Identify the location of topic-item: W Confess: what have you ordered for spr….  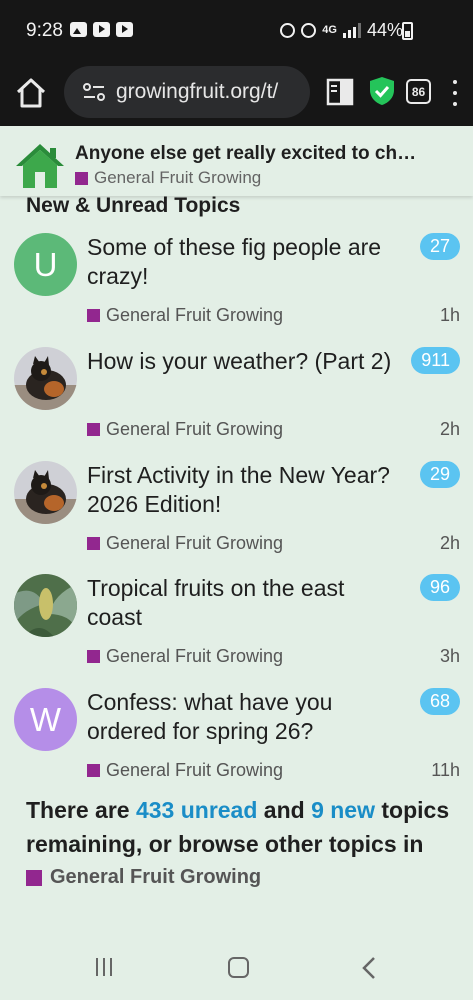
(236, 745).